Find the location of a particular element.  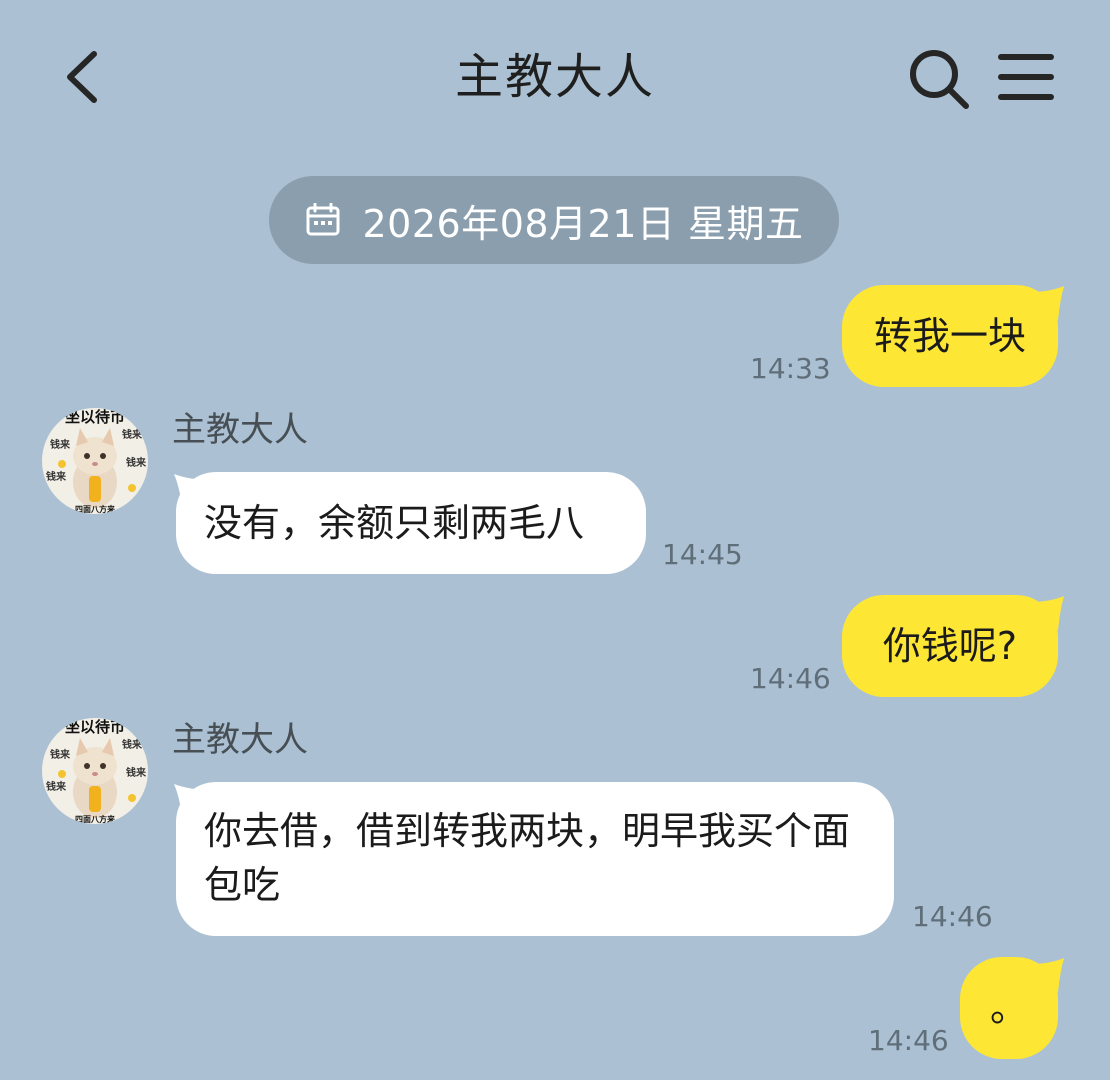

incoming-message-bubble: 没有，余额只剩两毛八 is located at coordinates (411, 523).